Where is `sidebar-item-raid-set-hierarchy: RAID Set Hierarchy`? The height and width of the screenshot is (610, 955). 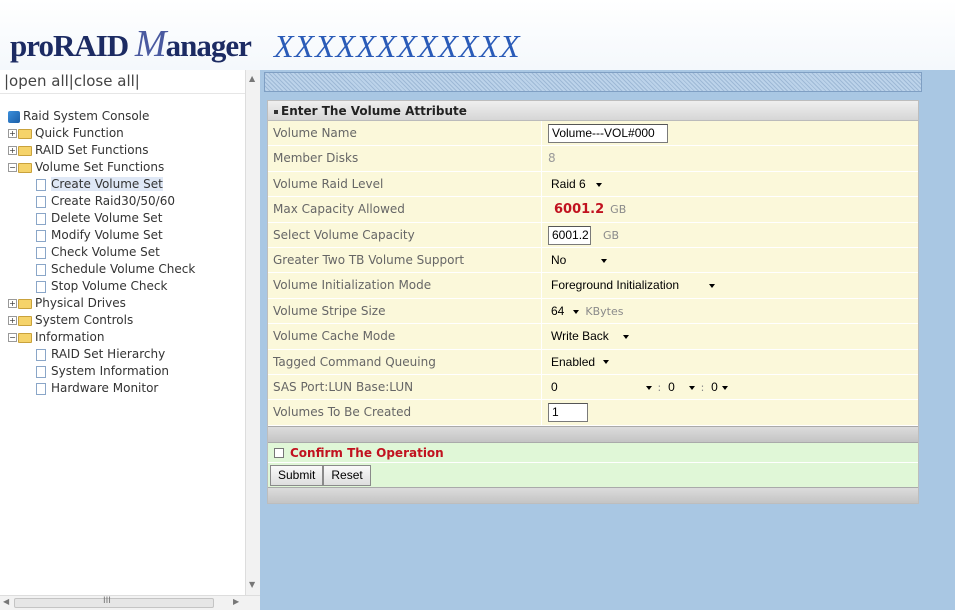 sidebar-item-raid-set-hierarchy: RAID Set Hierarchy is located at coordinates (101, 354).